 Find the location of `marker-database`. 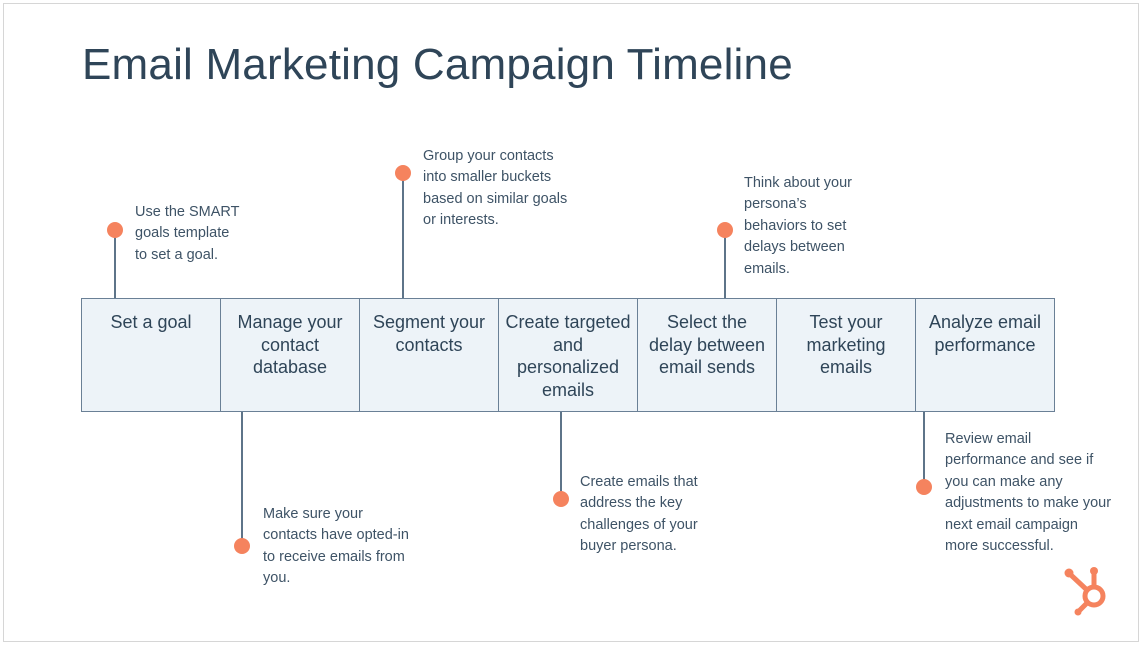

marker-database is located at coordinates (242, 546).